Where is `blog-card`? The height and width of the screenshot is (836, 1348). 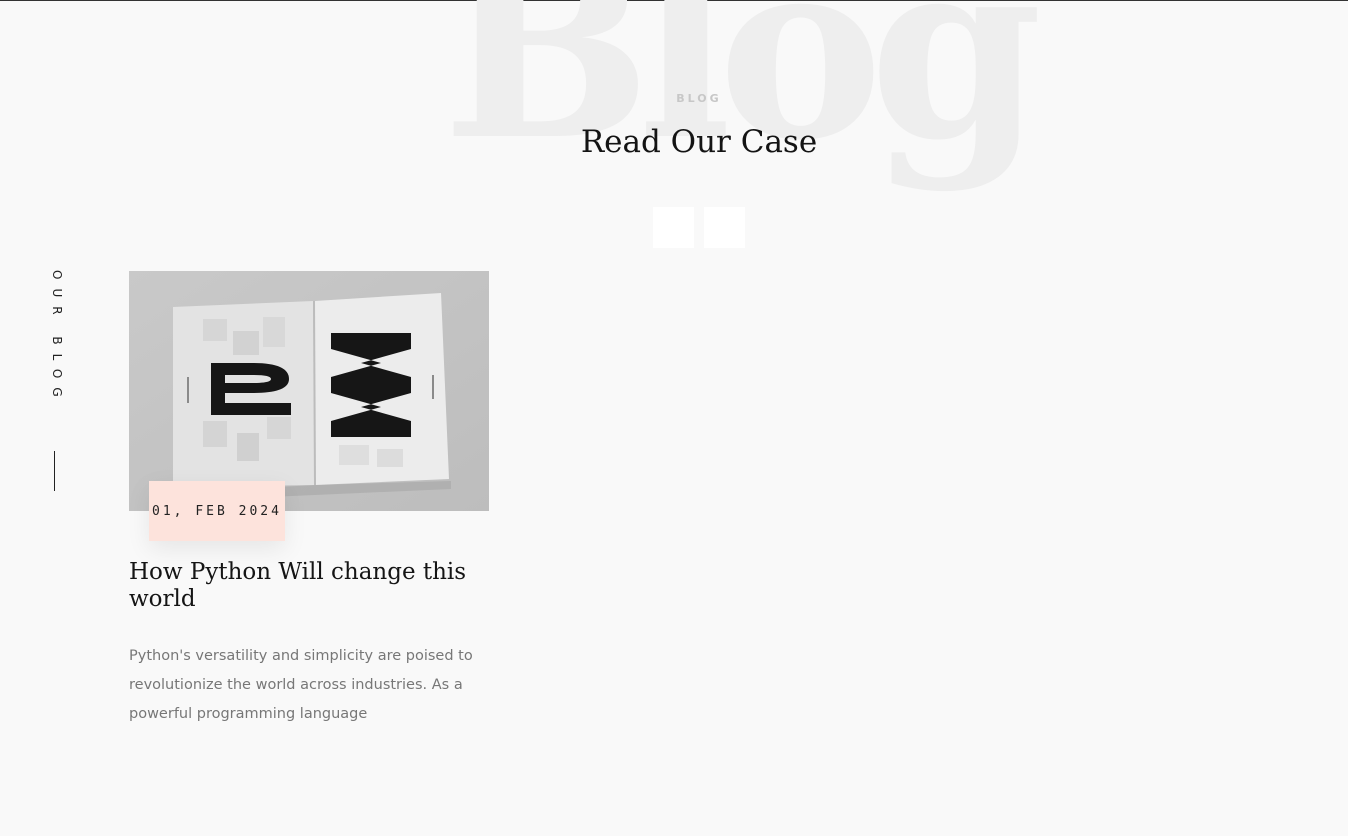
blog-card is located at coordinates (309, 391).